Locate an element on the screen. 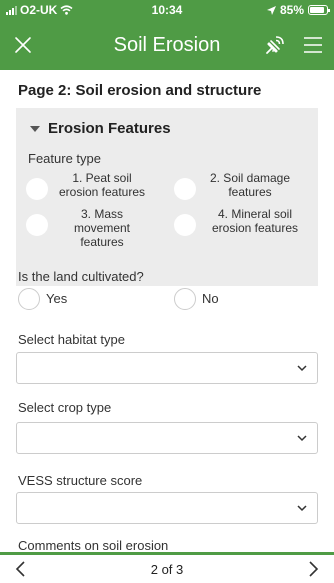 The image size is (334, 583). cultivated-no-label: No is located at coordinates (210, 298).